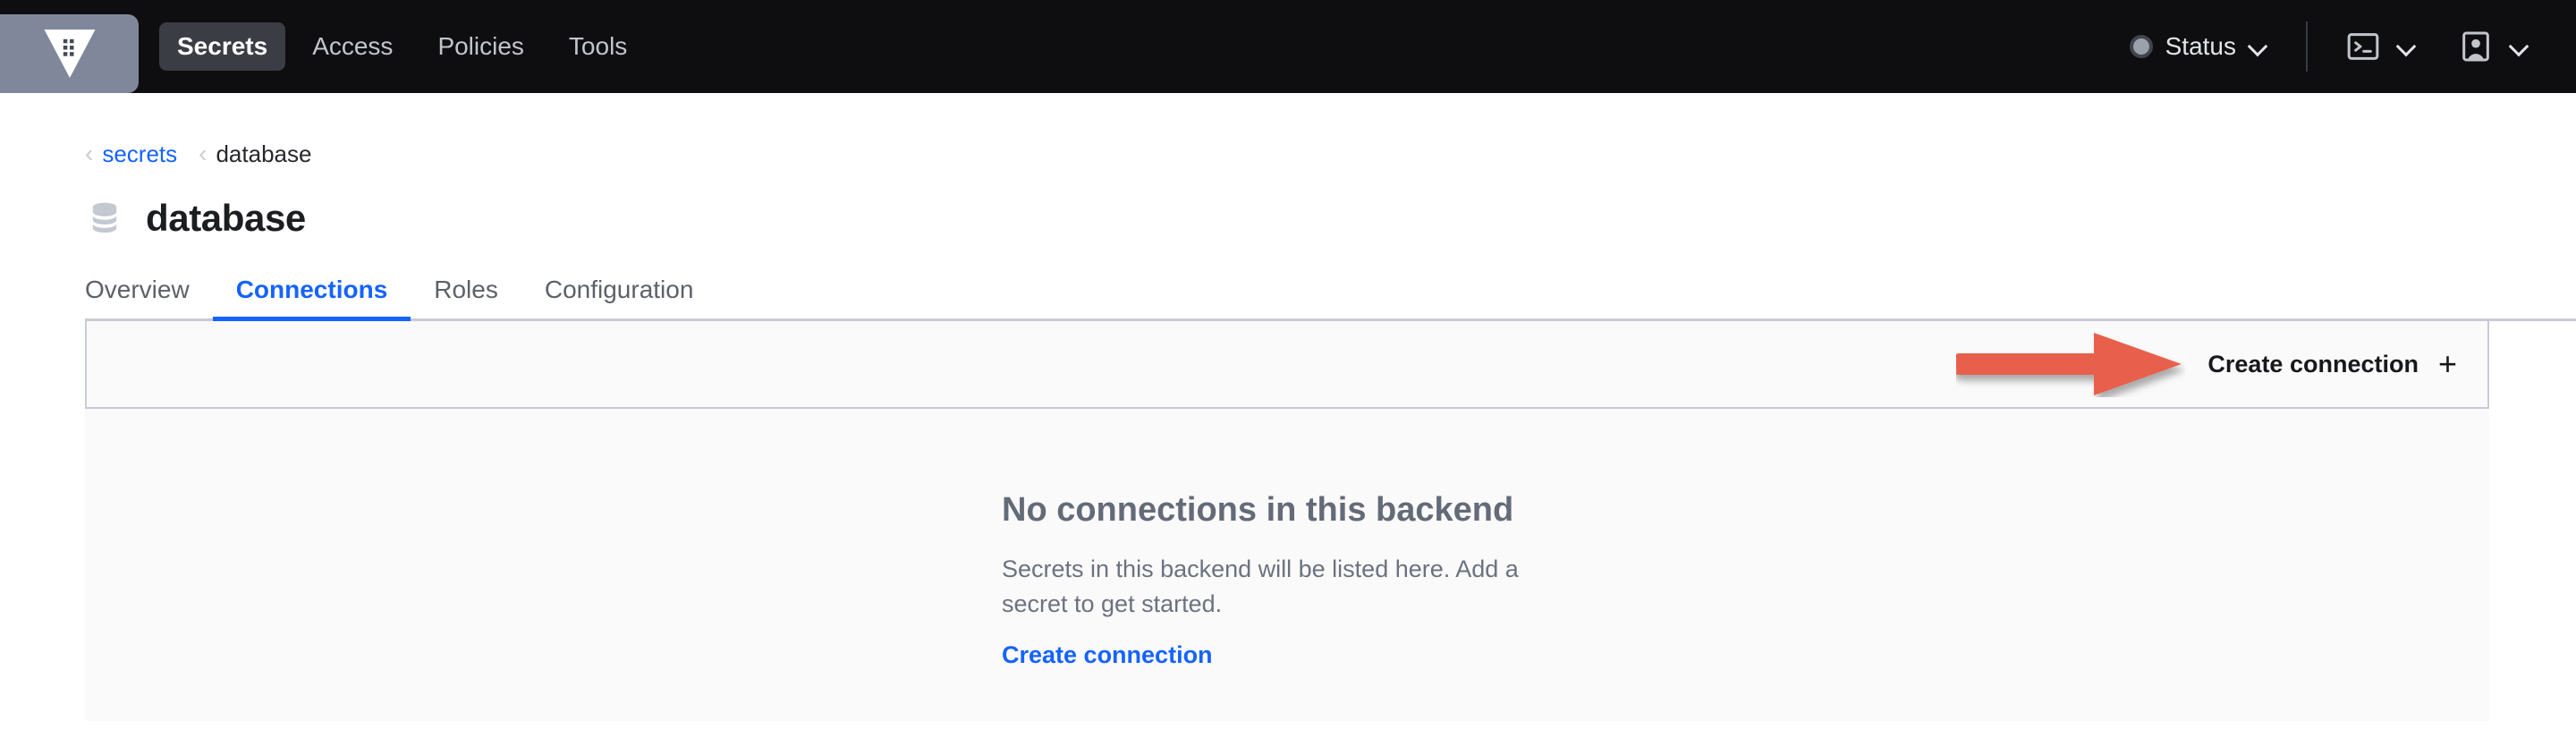  I want to click on tab-overview-label: Overview, so click(137, 289).